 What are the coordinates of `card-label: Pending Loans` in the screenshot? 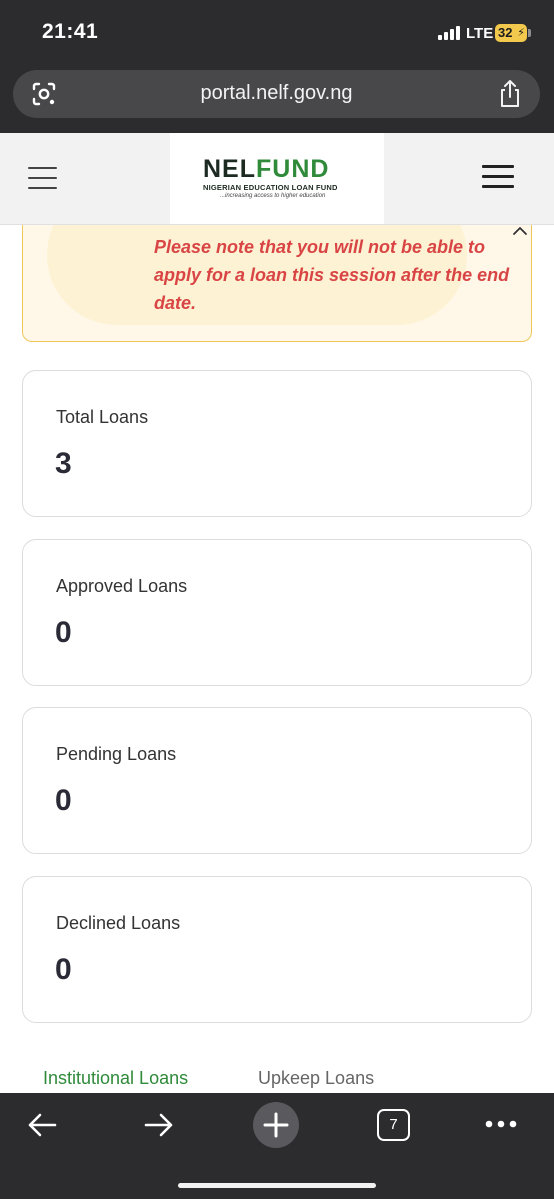 It's located at (116, 754).